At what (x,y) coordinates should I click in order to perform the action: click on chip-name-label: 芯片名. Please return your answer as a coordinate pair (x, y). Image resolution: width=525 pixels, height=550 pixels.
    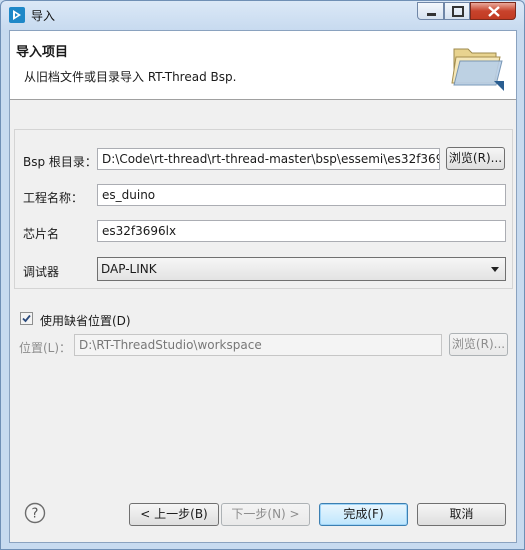
    Looking at the image, I should click on (41, 234).